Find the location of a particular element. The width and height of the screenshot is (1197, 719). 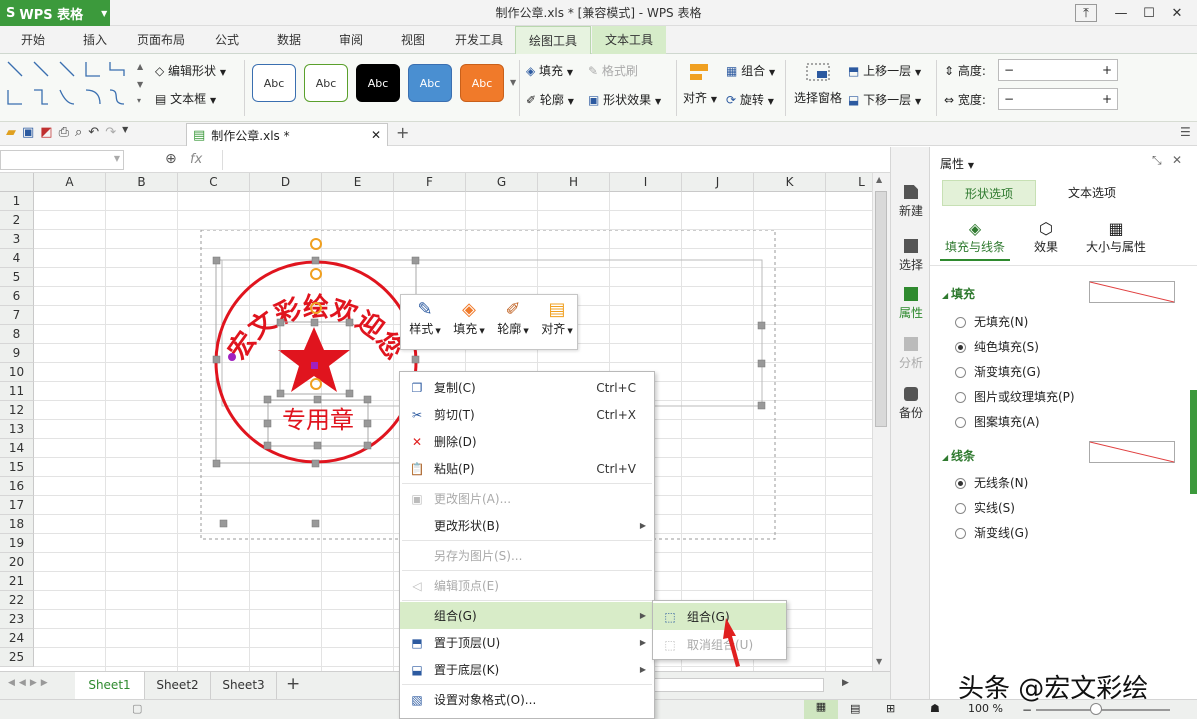

name-box: ▼ is located at coordinates (62, 160).